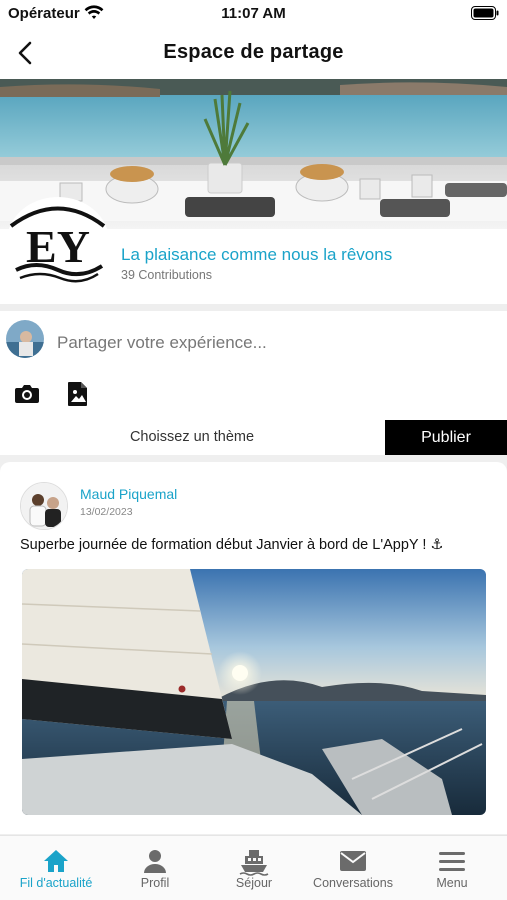 The width and height of the screenshot is (507, 900). I want to click on status-bar: Opérateur 11:07 AM, so click(253, 15).